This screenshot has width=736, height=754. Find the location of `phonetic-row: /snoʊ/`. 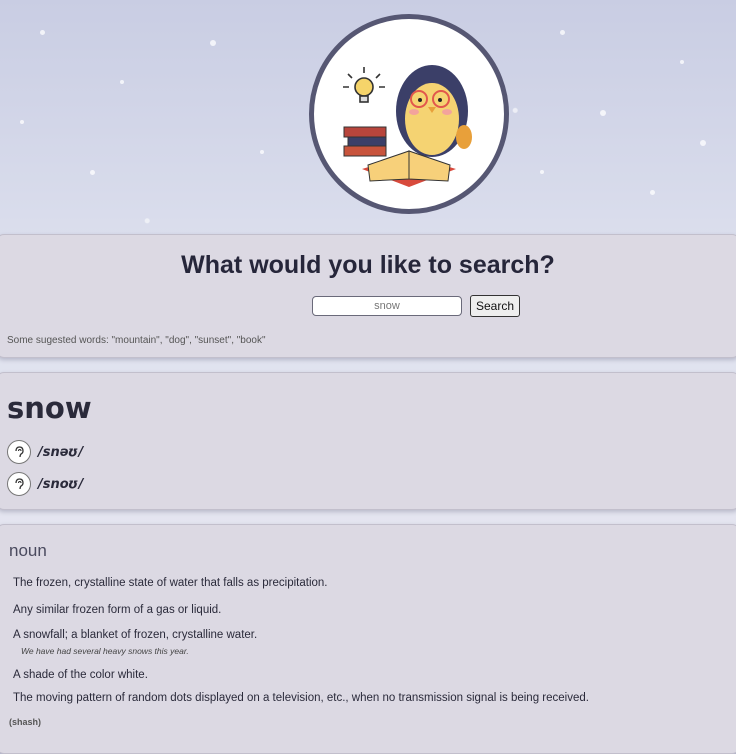

phonetic-row: /snoʊ/ is located at coordinates (45, 484).